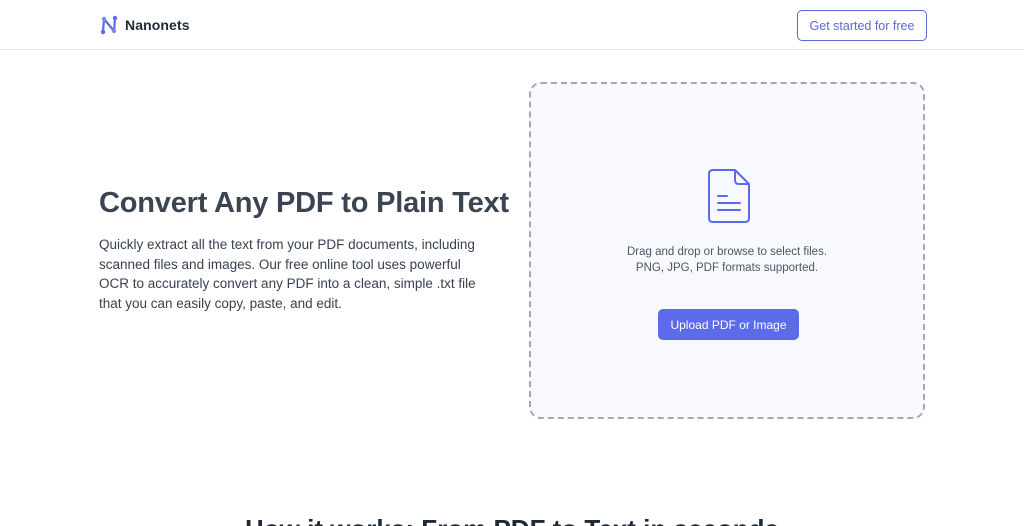 This screenshot has height=526, width=1024. I want to click on dropzone-instruction: Drag and drop or browse to select files., so click(727, 252).